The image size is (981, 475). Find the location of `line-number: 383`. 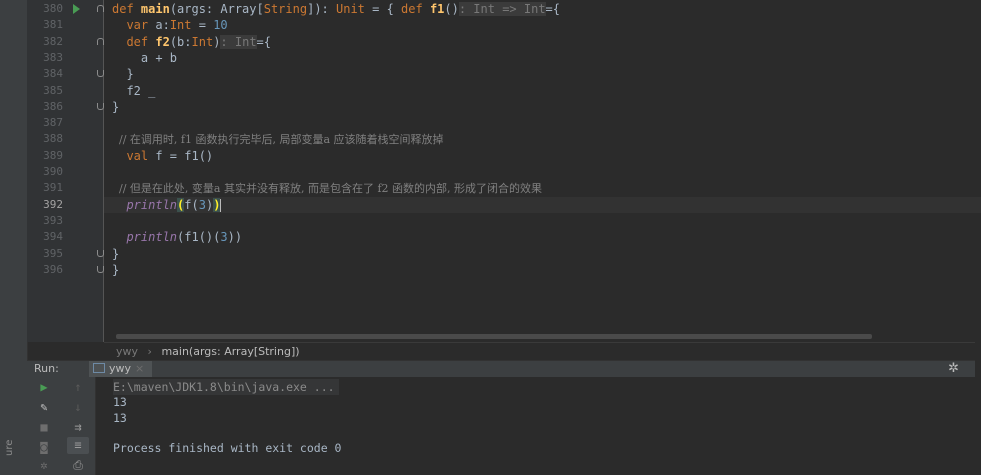

line-number: 383 is located at coordinates (53, 57).